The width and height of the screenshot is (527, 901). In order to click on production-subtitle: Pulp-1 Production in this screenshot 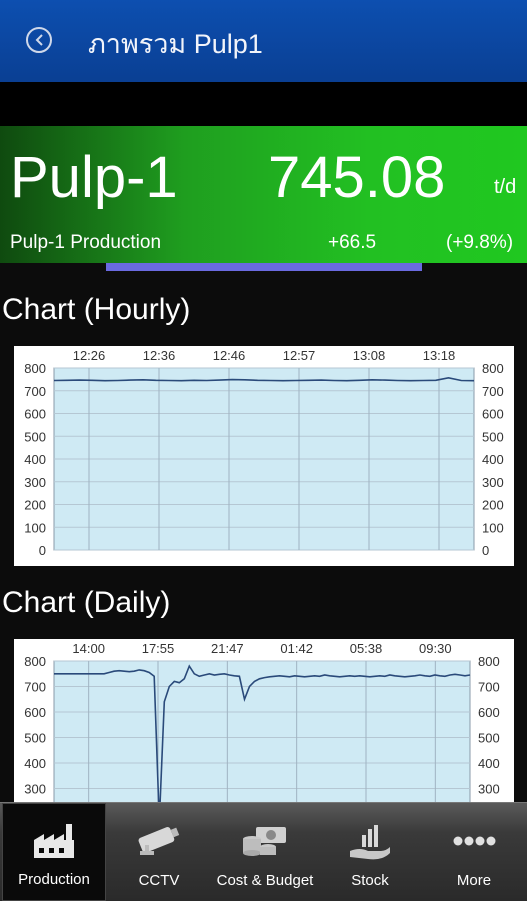, I will do `click(86, 242)`.